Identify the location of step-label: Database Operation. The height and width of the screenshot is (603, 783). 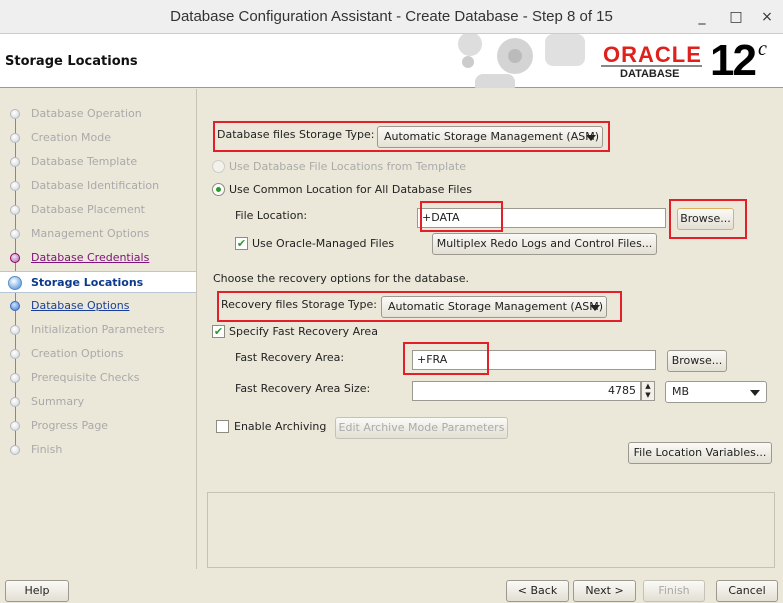
(86, 113).